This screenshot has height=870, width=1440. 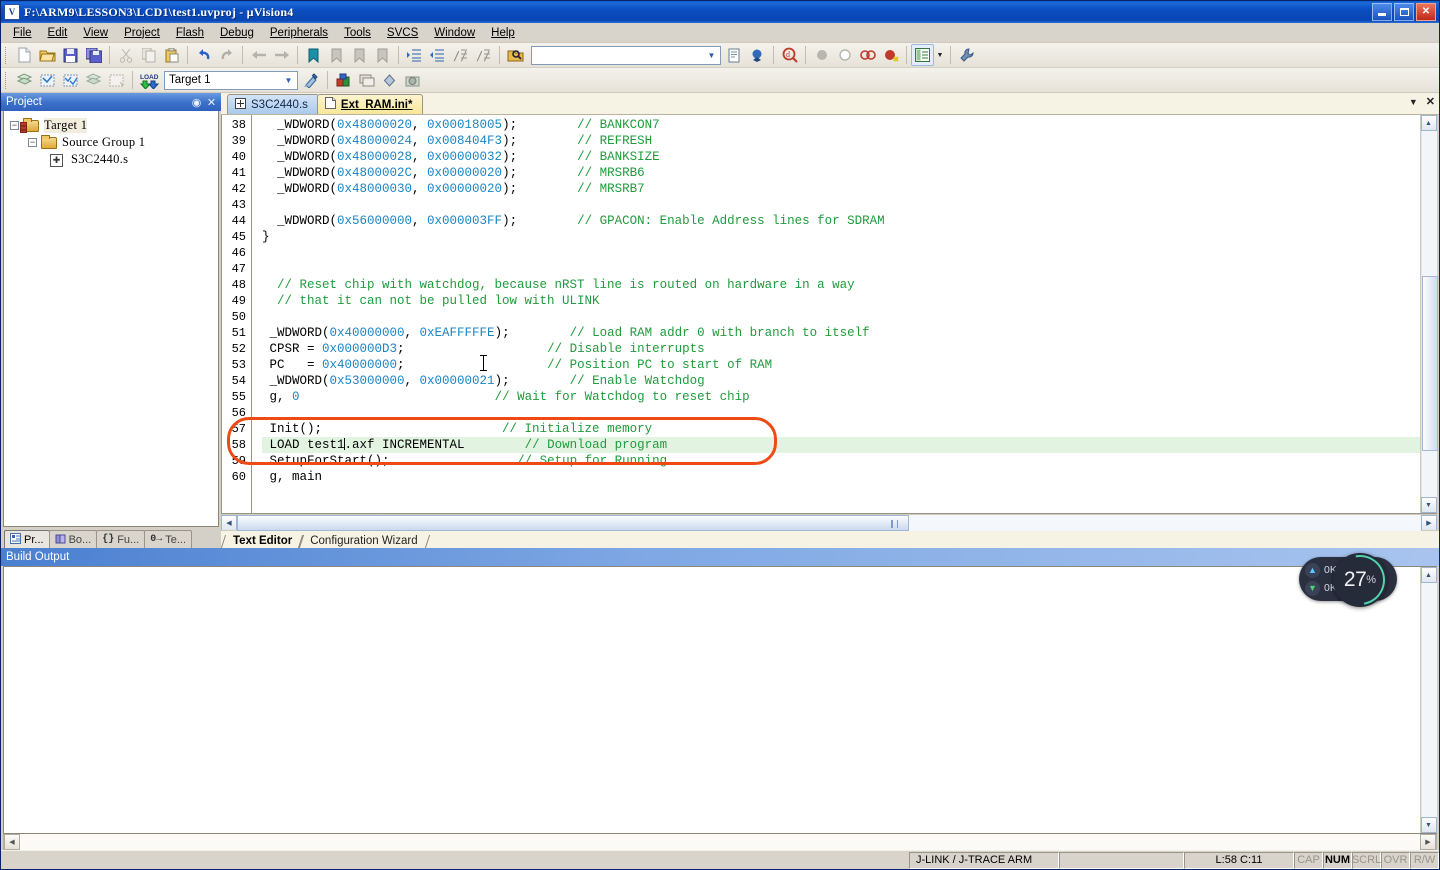 What do you see at coordinates (940, 55) in the screenshot?
I see `window-layout-dropdown: ▼` at bounding box center [940, 55].